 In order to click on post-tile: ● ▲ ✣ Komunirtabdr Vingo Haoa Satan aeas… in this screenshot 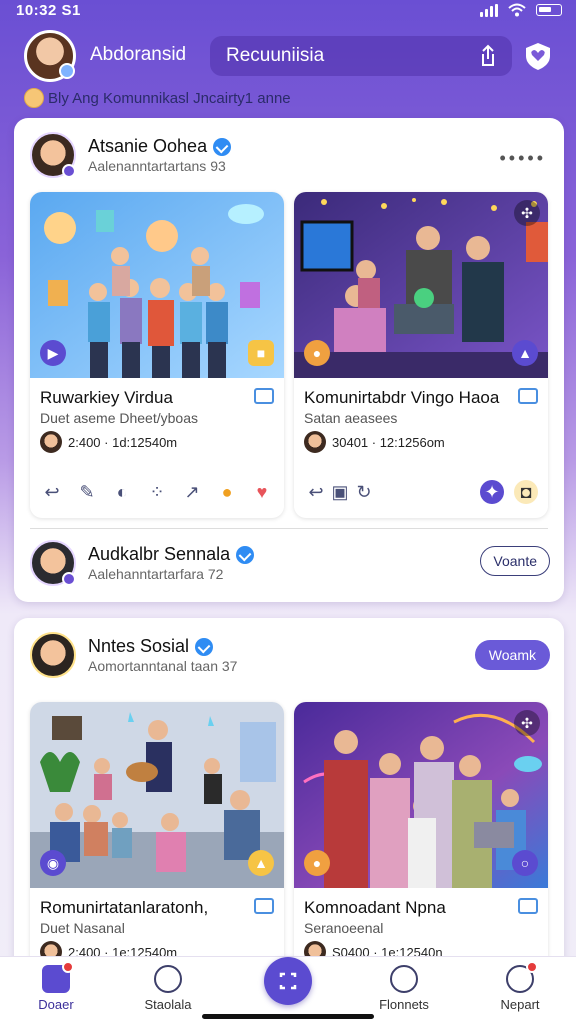, I will do `click(421, 355)`.